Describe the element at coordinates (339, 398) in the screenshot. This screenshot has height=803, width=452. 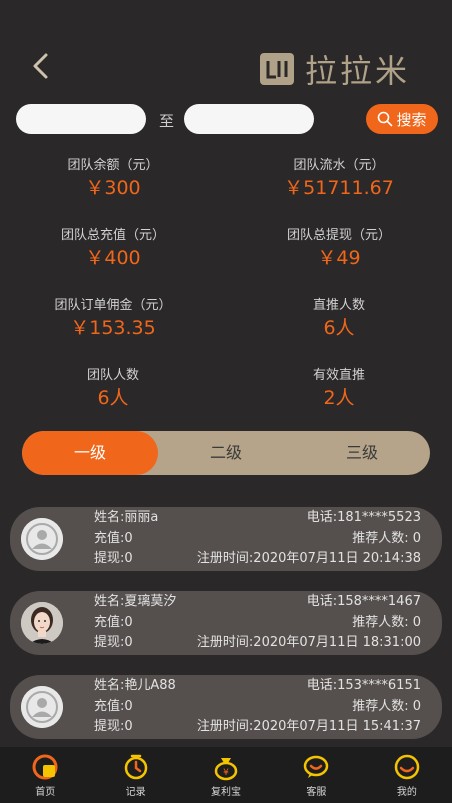
I see `stat-value: 2人` at that location.